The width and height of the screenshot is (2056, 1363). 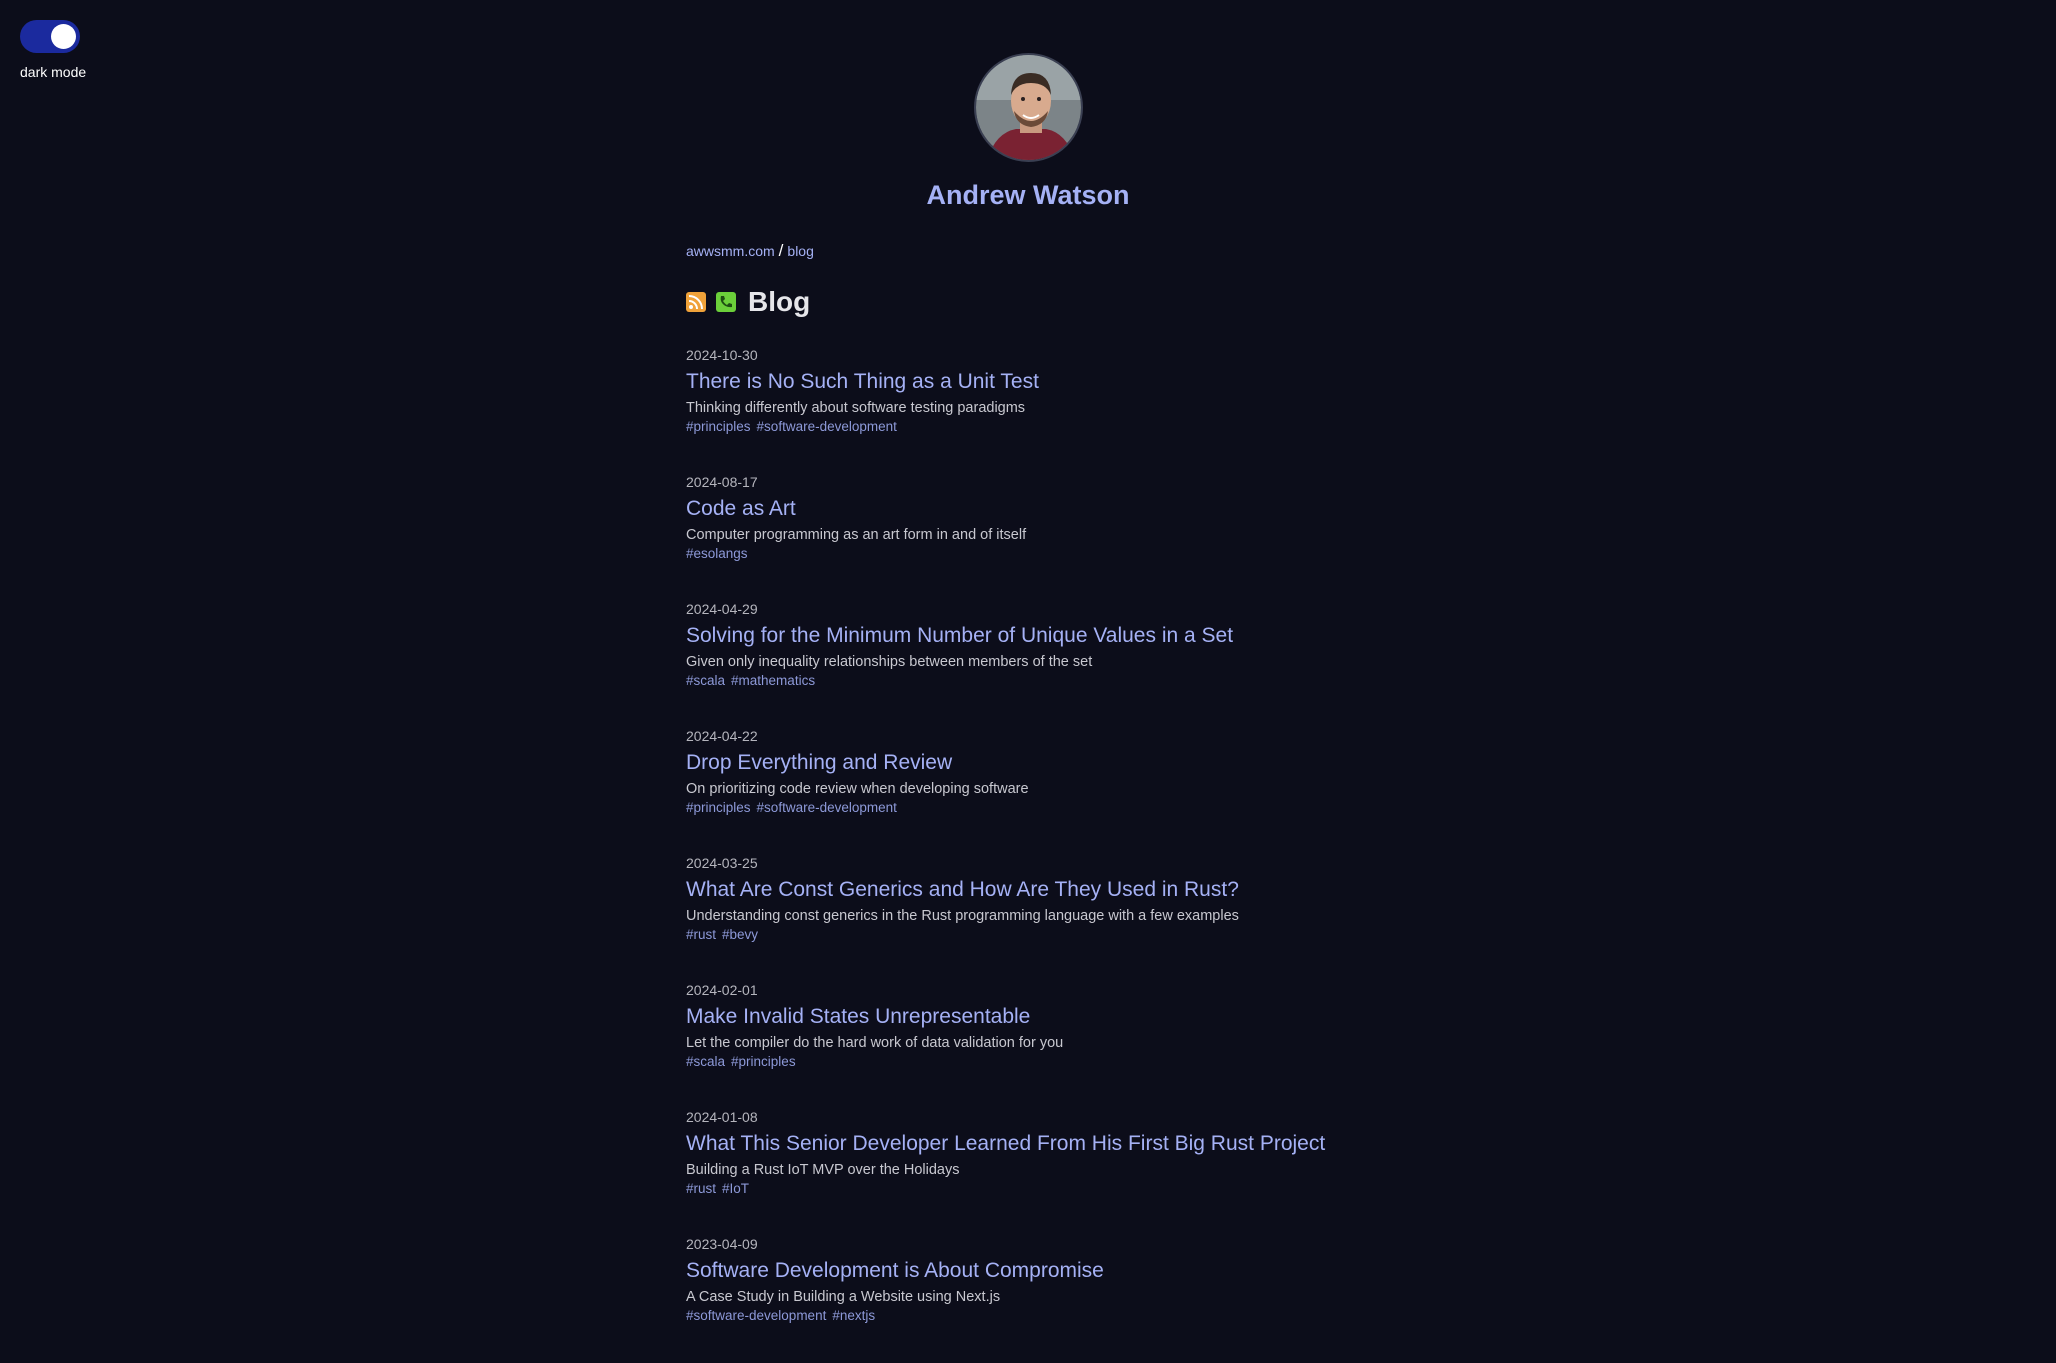 I want to click on post-tags: #rust #bevy, so click(x=1036, y=934).